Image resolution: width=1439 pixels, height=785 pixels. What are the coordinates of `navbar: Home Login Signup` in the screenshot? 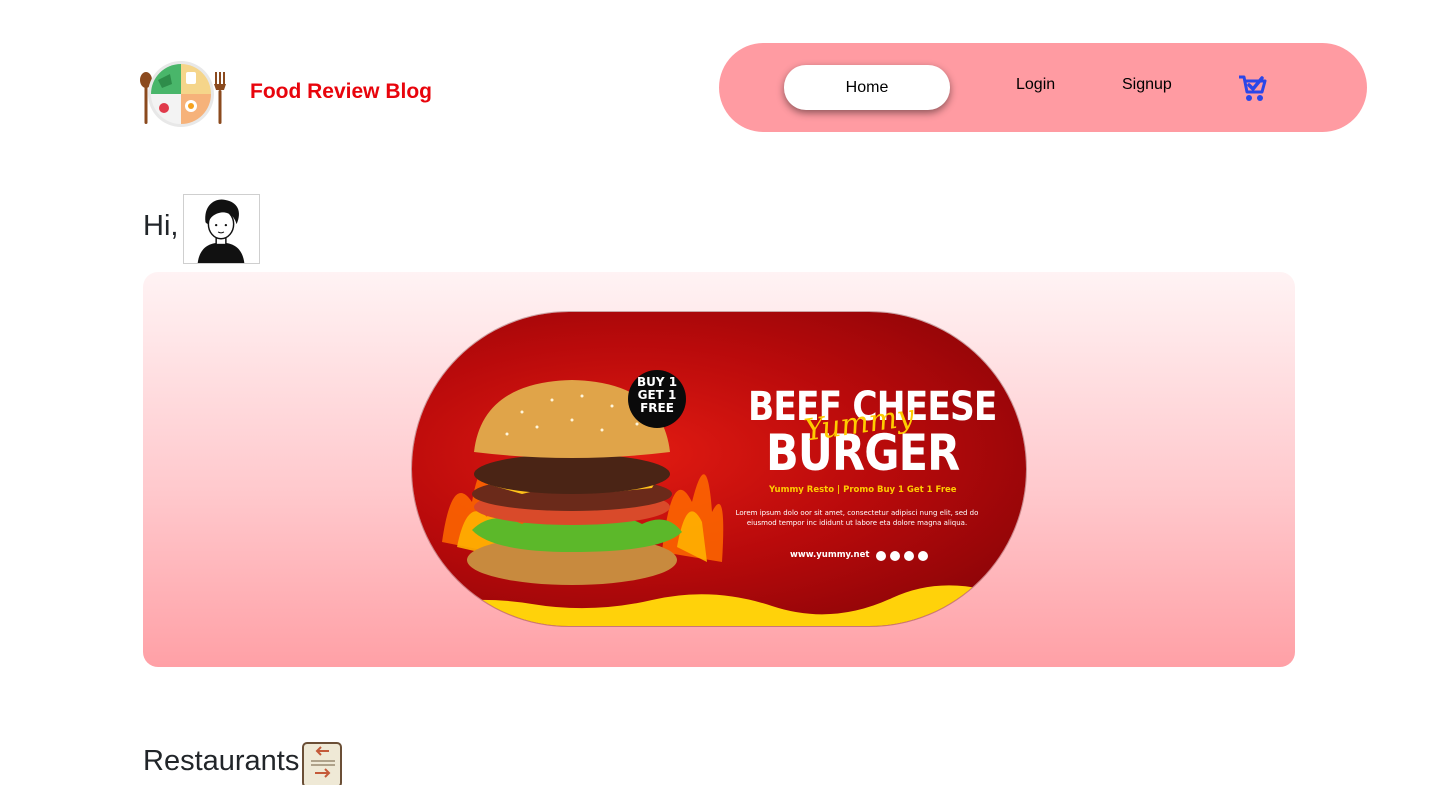 It's located at (1043, 87).